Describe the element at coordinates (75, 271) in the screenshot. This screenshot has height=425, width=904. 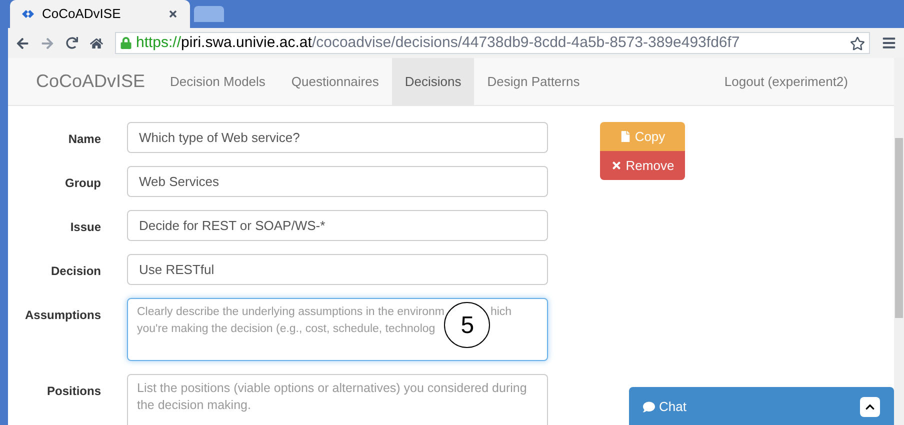
I see `field-label: Decision` at that location.